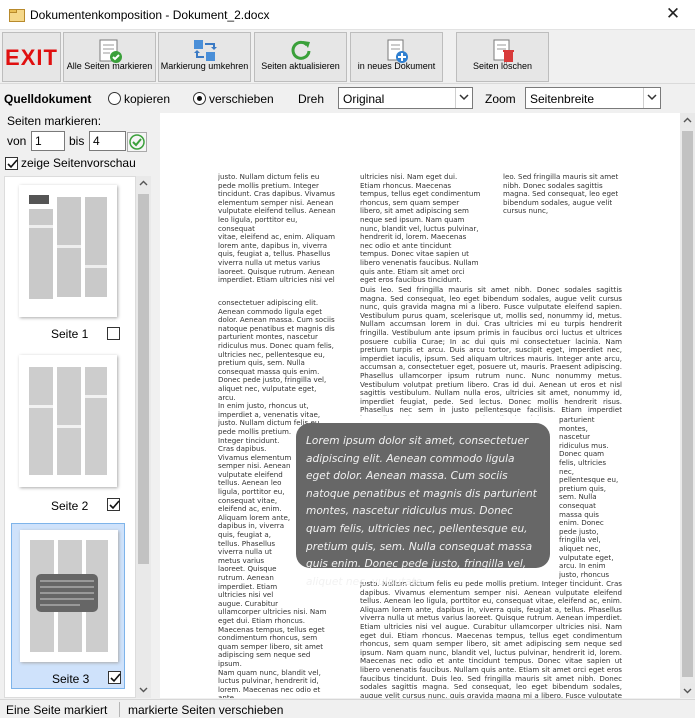 The image size is (695, 718). I want to click on page-3-checkbox, so click(114, 677).